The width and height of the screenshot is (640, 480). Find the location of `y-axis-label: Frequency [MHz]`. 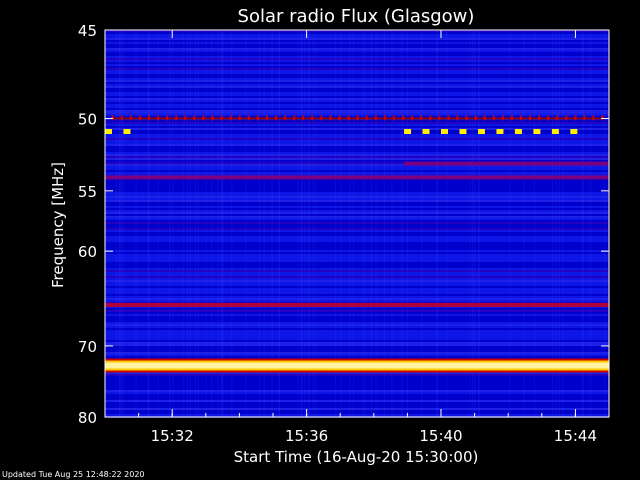

y-axis-label: Frequency [MHz] is located at coordinates (58, 225).